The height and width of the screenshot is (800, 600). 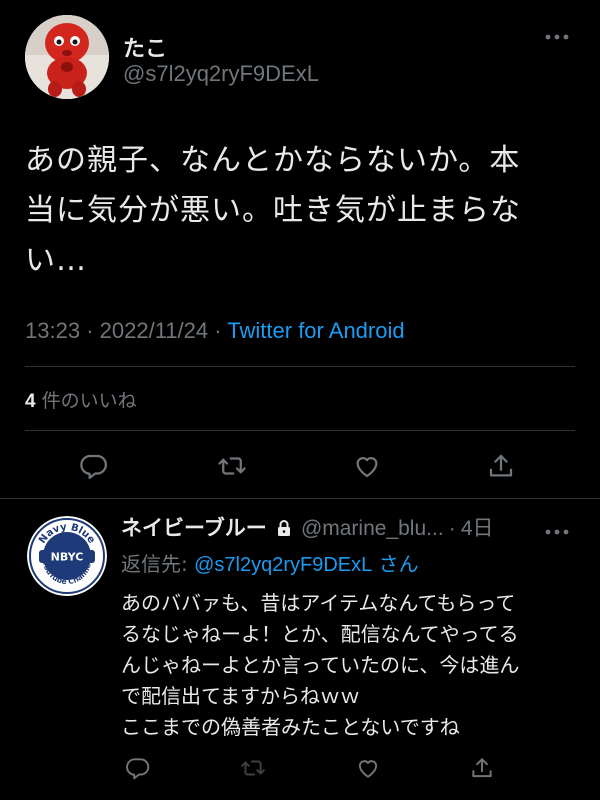 What do you see at coordinates (30, 401) in the screenshot?
I see `likes-count: 4` at bounding box center [30, 401].